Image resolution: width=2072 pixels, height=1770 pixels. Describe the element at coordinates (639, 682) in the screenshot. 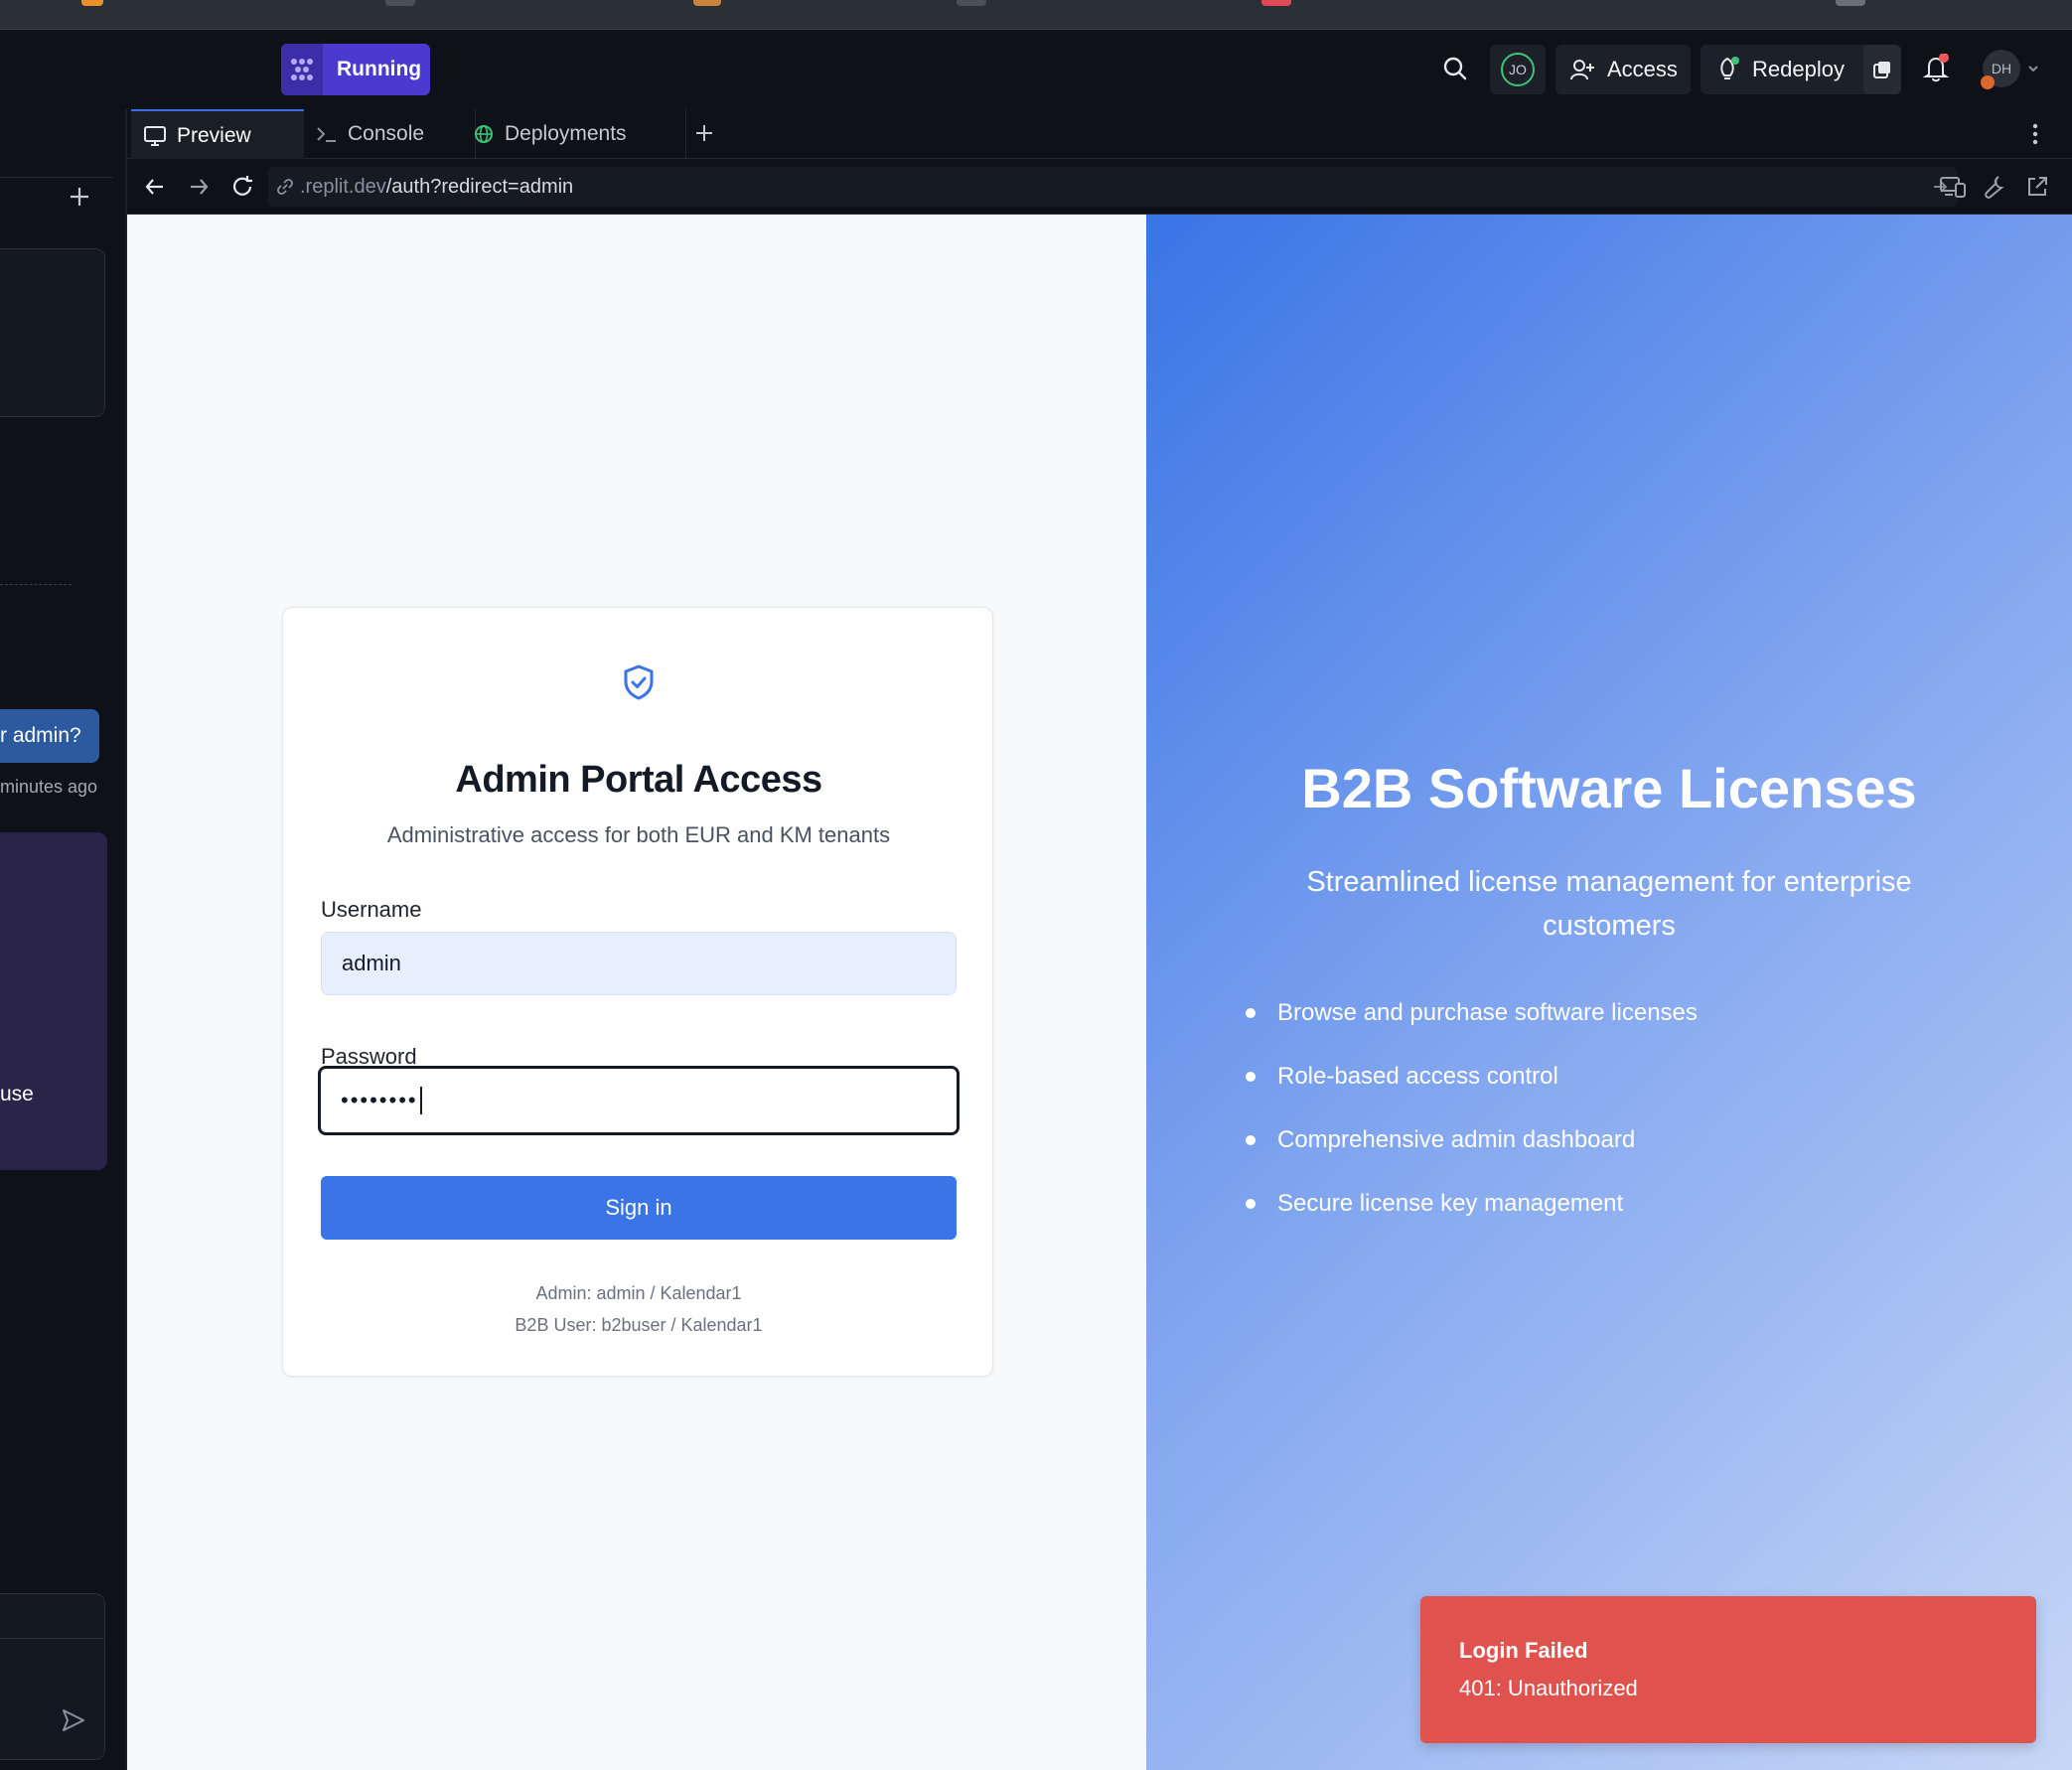

I see `shield-check-icon` at that location.